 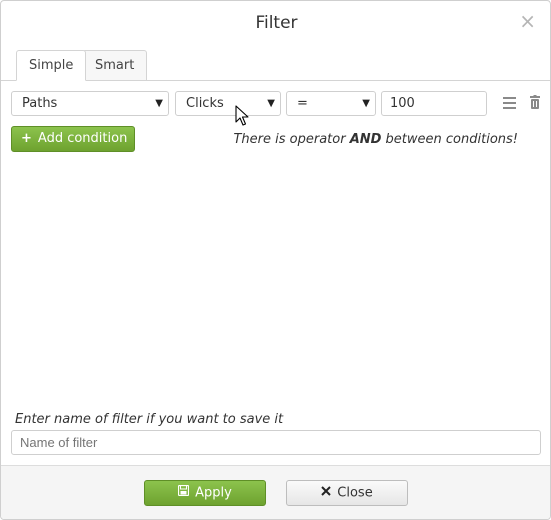 What do you see at coordinates (26, 138) in the screenshot?
I see `plus-icon: +` at bounding box center [26, 138].